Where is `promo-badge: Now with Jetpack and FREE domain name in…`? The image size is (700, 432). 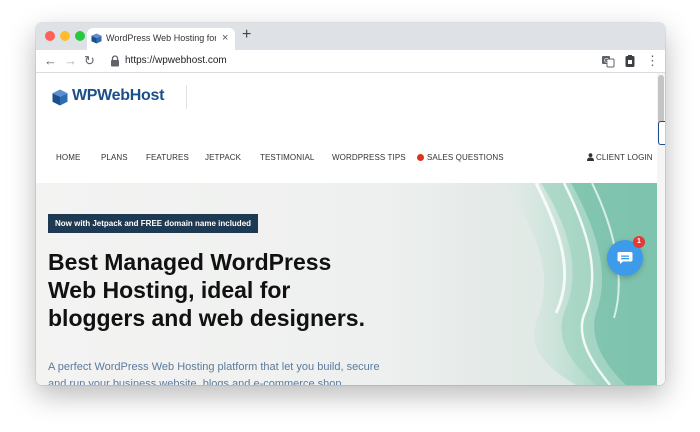 promo-badge: Now with Jetpack and FREE domain name in… is located at coordinates (153, 223).